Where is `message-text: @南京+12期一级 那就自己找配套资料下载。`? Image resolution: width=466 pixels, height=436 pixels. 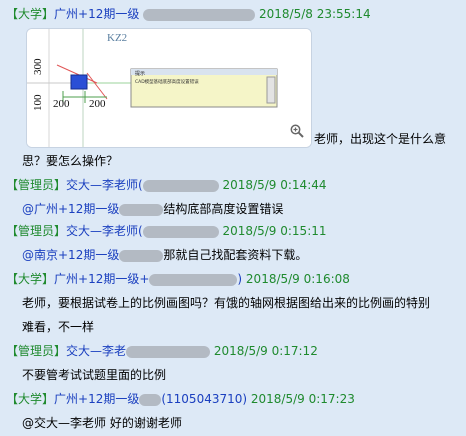 message-text: @南京+12期一级 那就自己找配套资料下载。 is located at coordinates (164, 255).